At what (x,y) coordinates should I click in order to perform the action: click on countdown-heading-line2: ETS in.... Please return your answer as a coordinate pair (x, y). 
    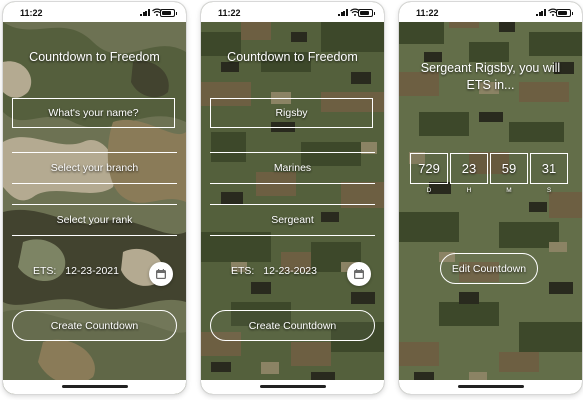
    Looking at the image, I should click on (490, 85).